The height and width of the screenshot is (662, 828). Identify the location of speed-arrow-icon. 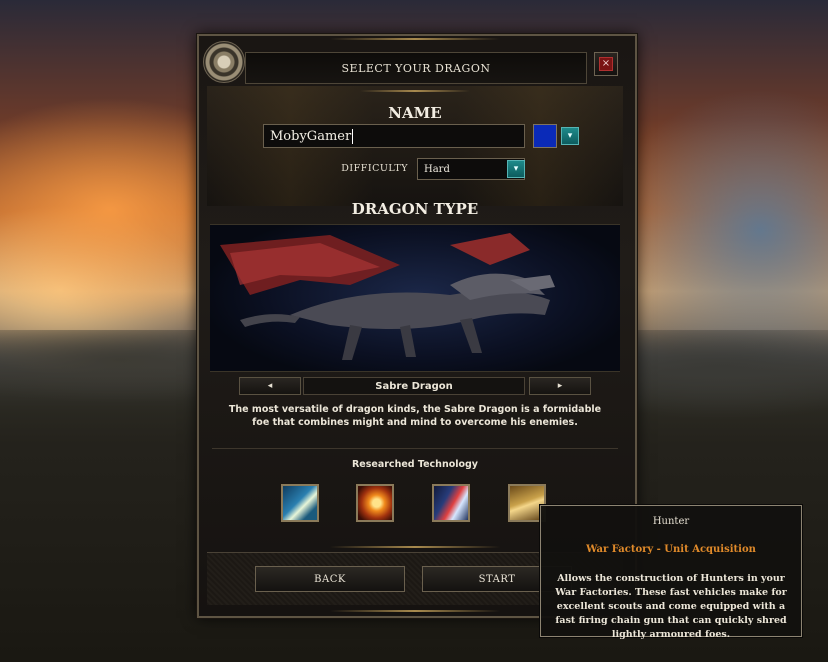
(300, 503).